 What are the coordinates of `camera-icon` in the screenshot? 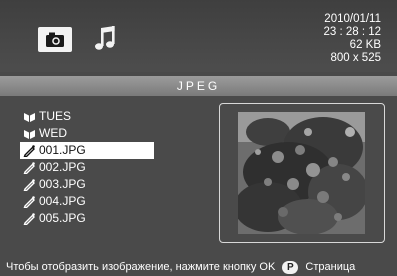 It's located at (55, 39).